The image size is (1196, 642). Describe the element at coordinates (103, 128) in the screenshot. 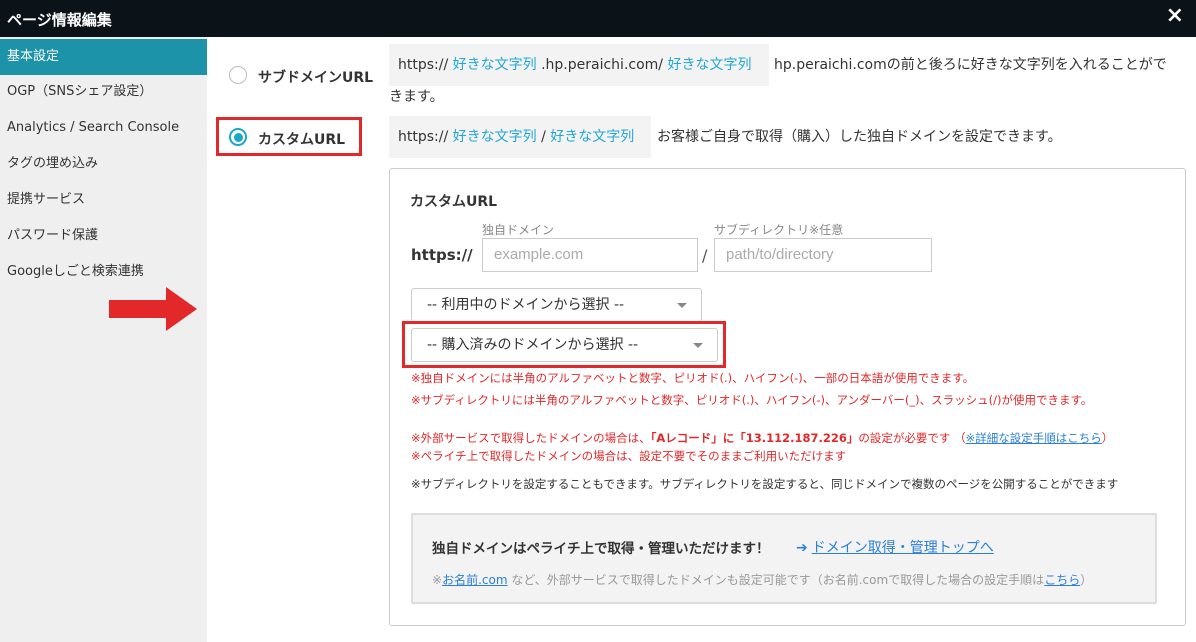

I see `sidebar-item-analytics: Analytics / Search Console` at that location.